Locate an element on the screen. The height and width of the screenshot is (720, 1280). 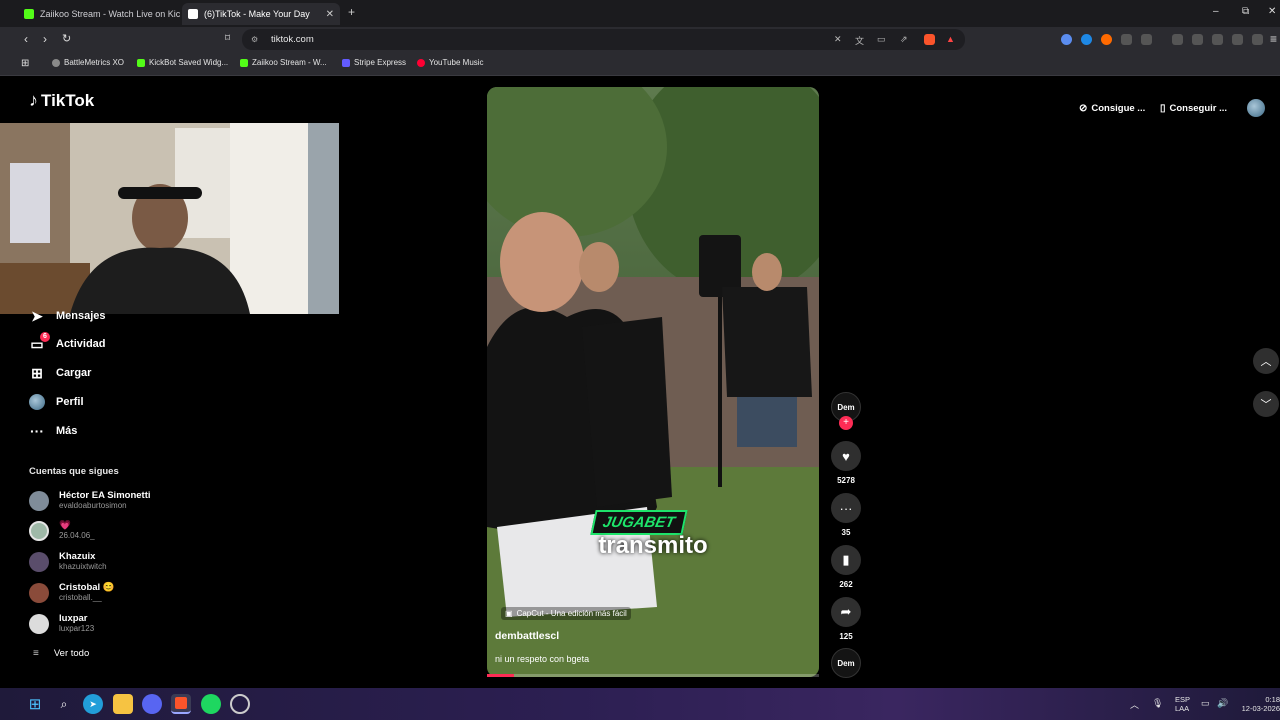
close-window-button: ✕ is located at coordinates (1272, 11).